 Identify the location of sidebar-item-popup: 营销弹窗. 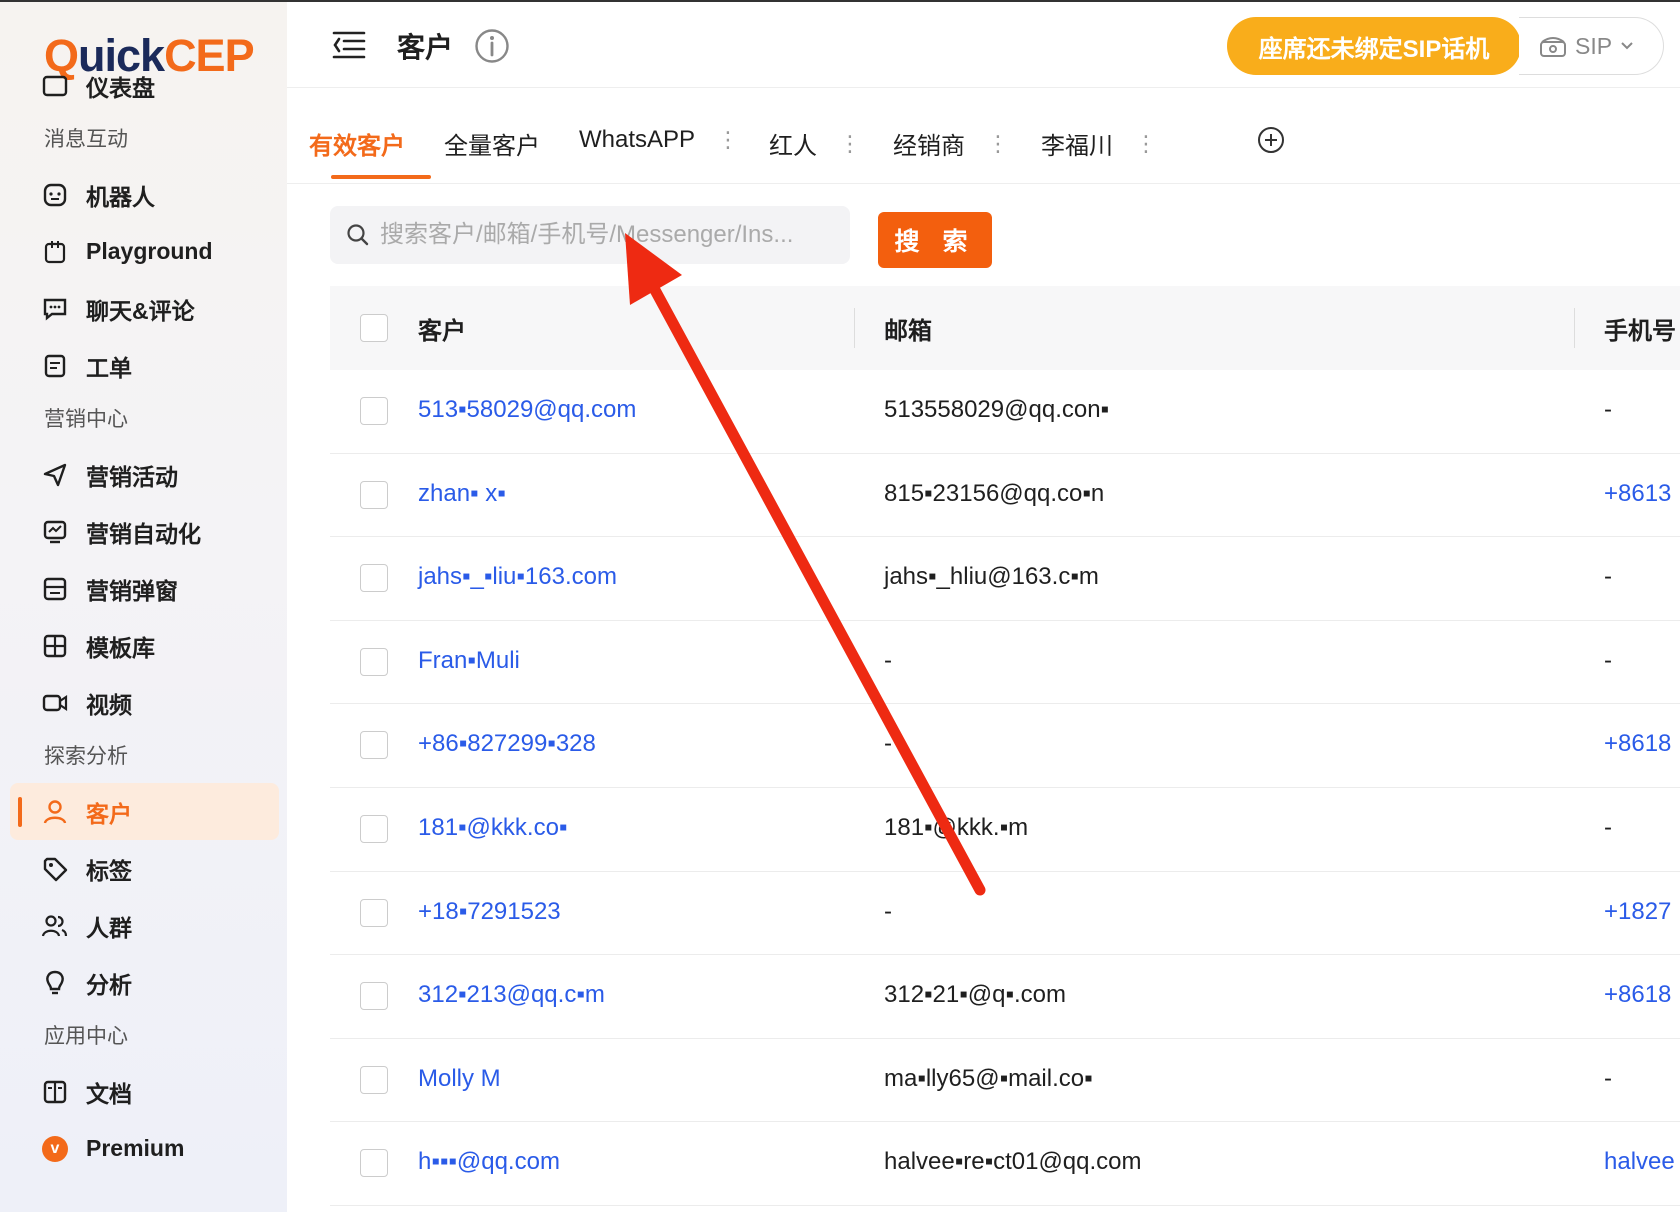
(143, 588).